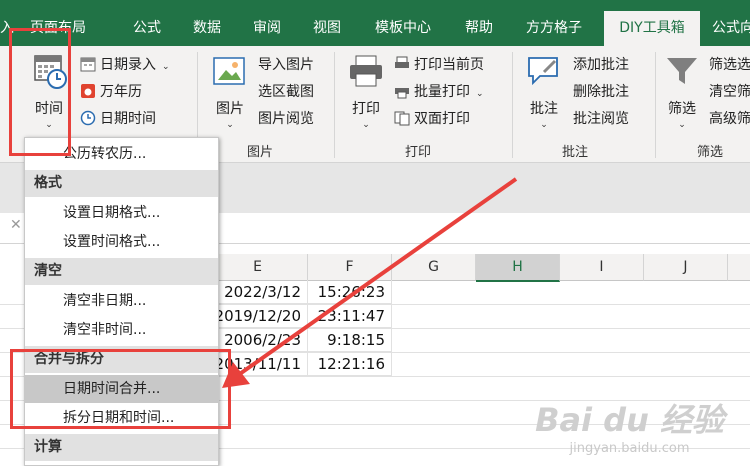 The width and height of the screenshot is (750, 466). I want to click on watermark: Bai du 经验 jingyan.baidu.com, so click(629, 425).